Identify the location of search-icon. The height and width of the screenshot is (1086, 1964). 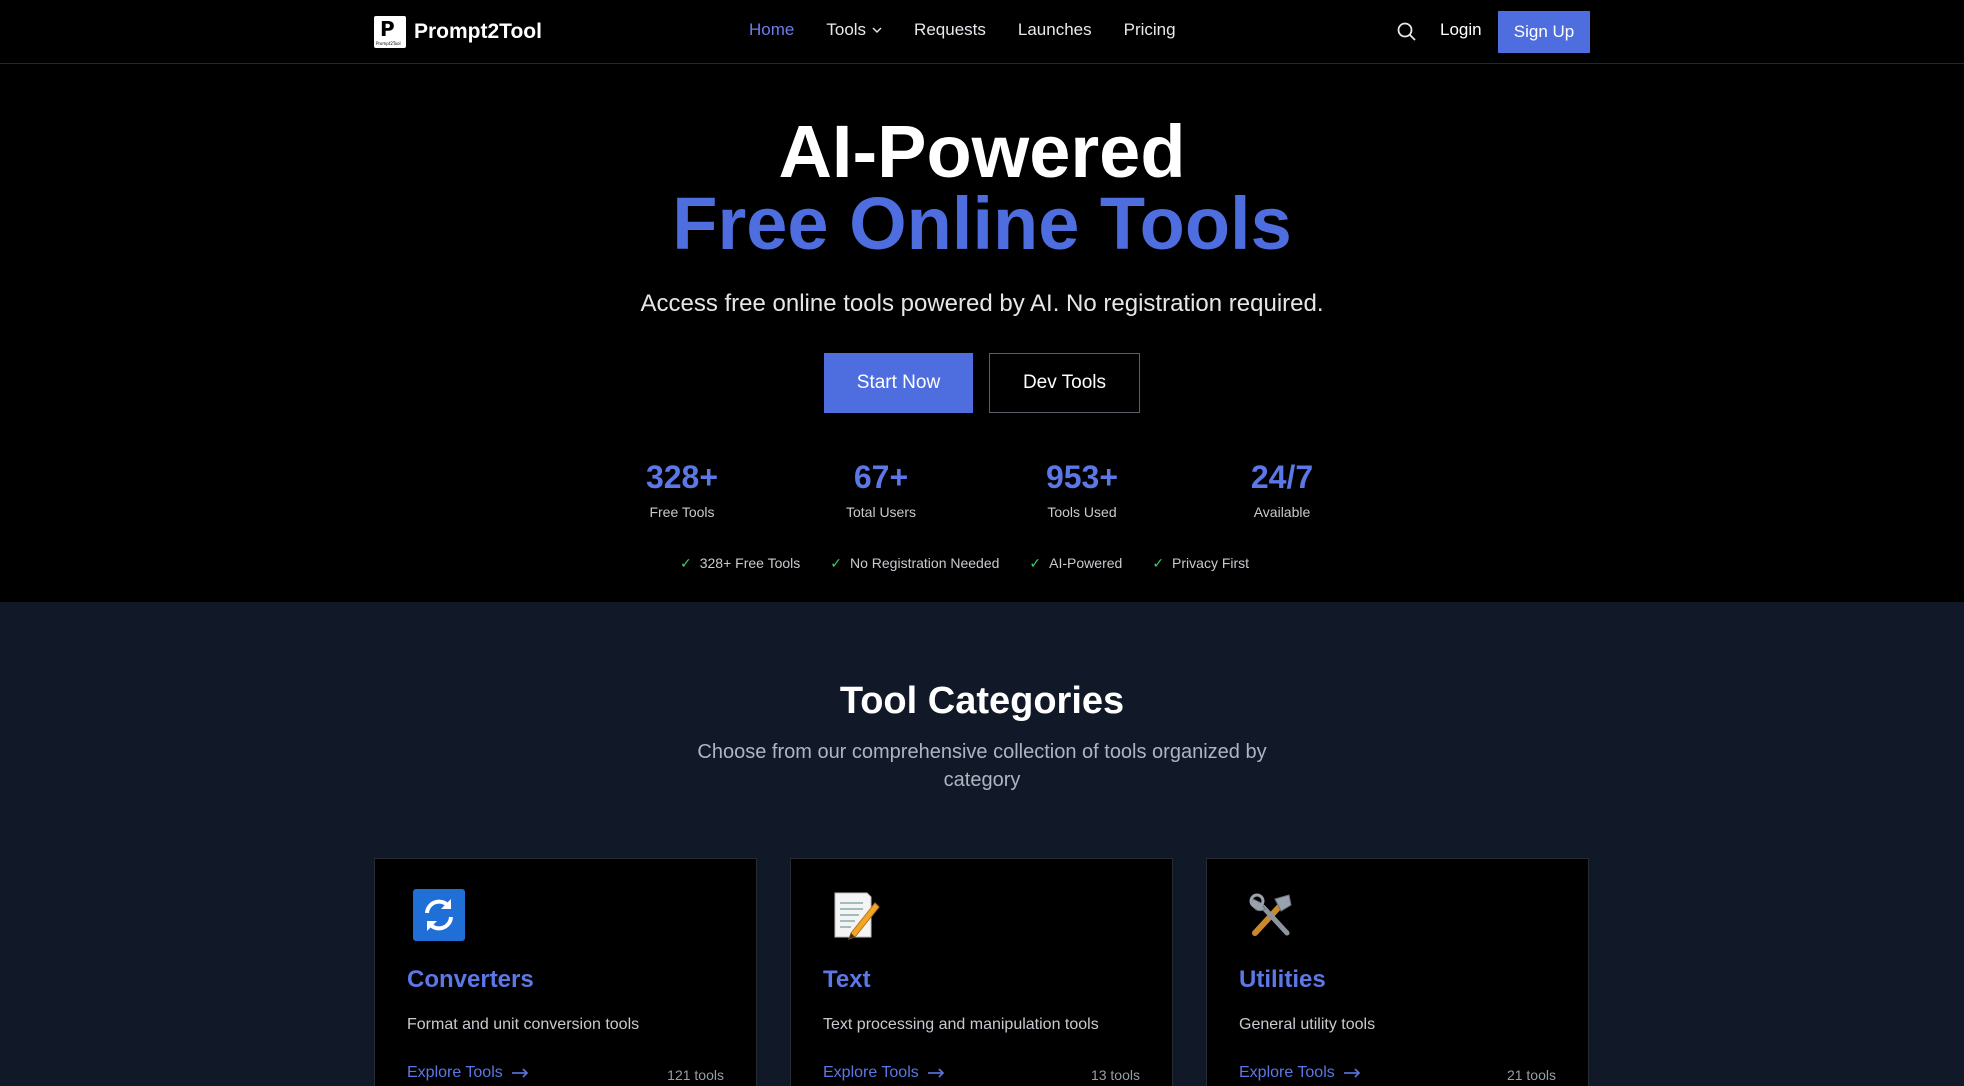
(1407, 32).